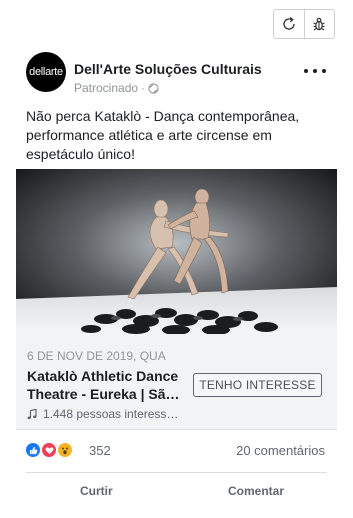 This screenshot has height=518, width=353. I want to click on event-title-line1: Kataklò Athletic Dance, so click(103, 376).